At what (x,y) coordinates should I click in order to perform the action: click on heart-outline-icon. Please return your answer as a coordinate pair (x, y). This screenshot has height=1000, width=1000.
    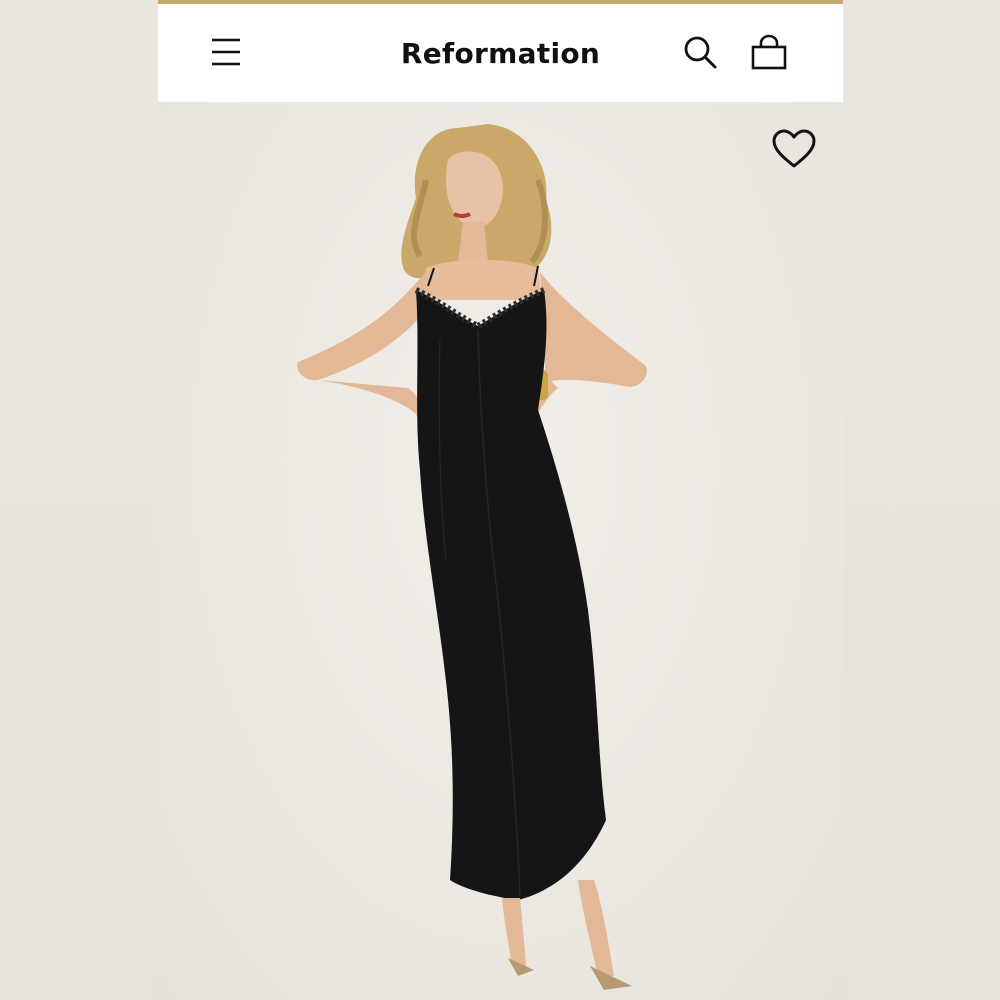
    Looking at the image, I should click on (794, 148).